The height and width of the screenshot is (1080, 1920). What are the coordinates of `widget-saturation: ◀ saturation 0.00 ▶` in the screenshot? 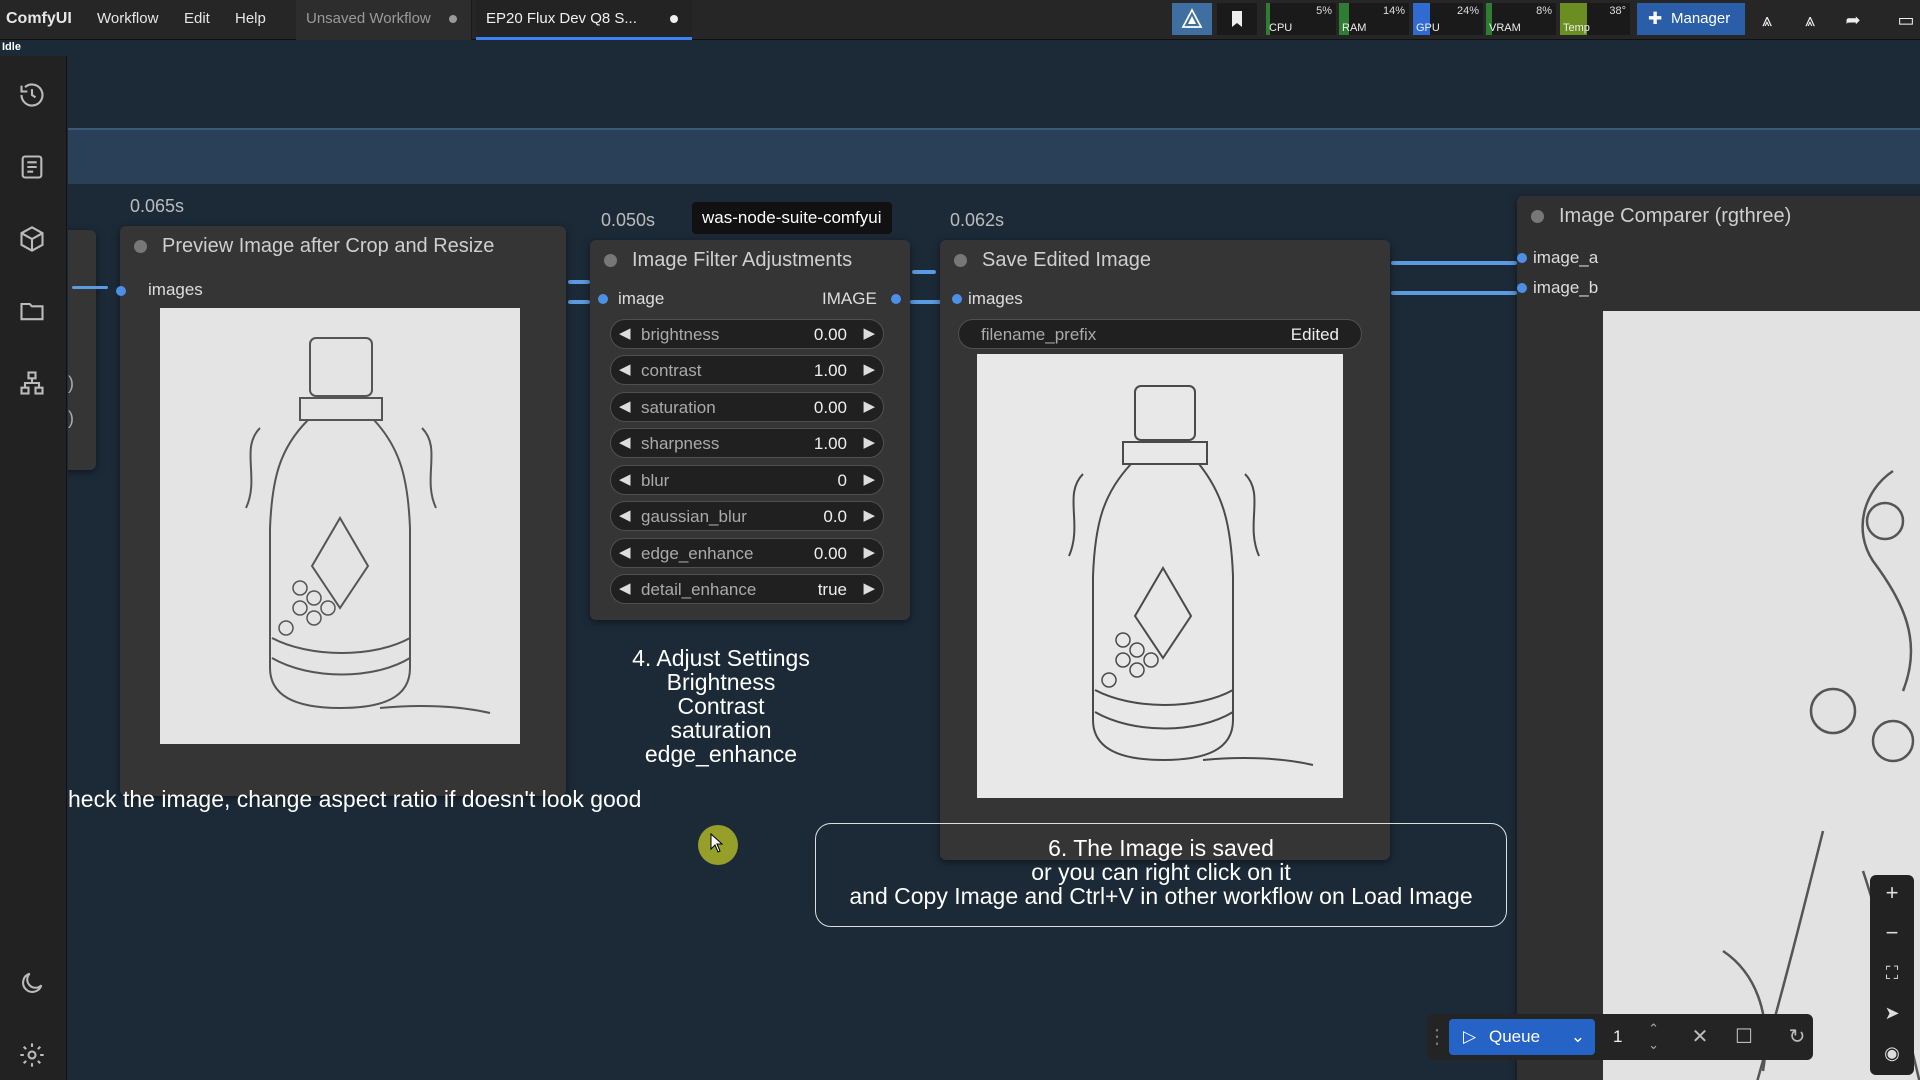 It's located at (747, 407).